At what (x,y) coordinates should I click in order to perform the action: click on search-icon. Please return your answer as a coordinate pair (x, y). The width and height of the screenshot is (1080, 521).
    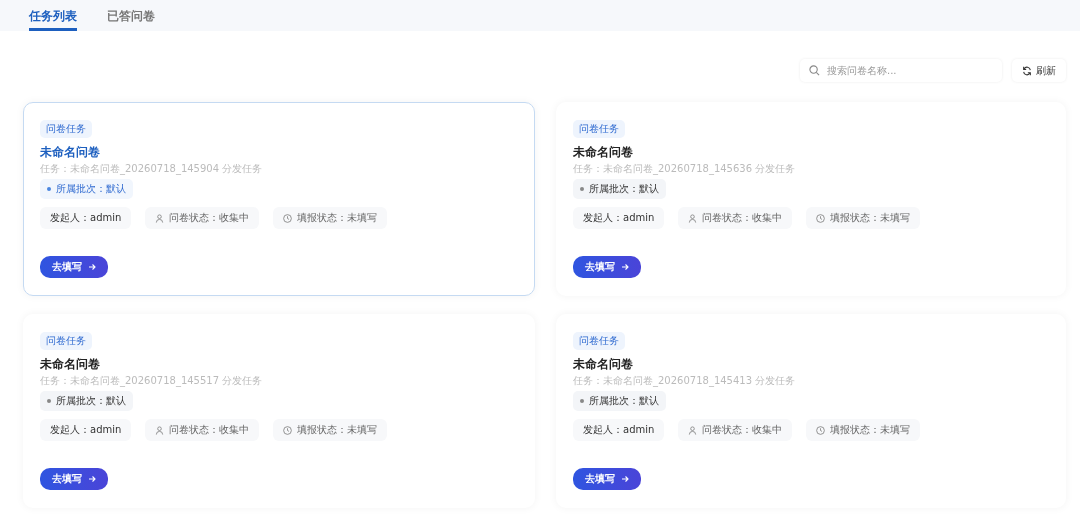
    Looking at the image, I should click on (814, 70).